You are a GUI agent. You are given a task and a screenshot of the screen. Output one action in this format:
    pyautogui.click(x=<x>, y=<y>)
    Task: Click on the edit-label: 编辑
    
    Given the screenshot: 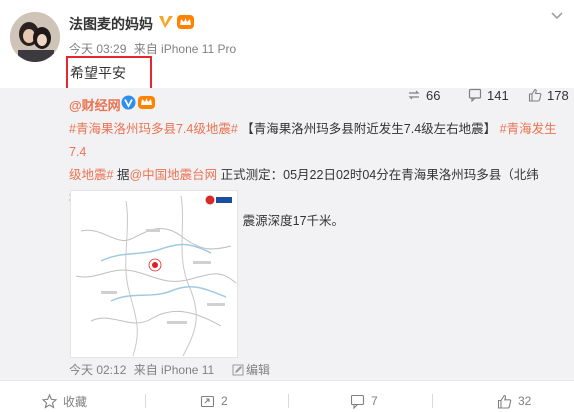 What is the action you would take?
    pyautogui.click(x=258, y=370)
    